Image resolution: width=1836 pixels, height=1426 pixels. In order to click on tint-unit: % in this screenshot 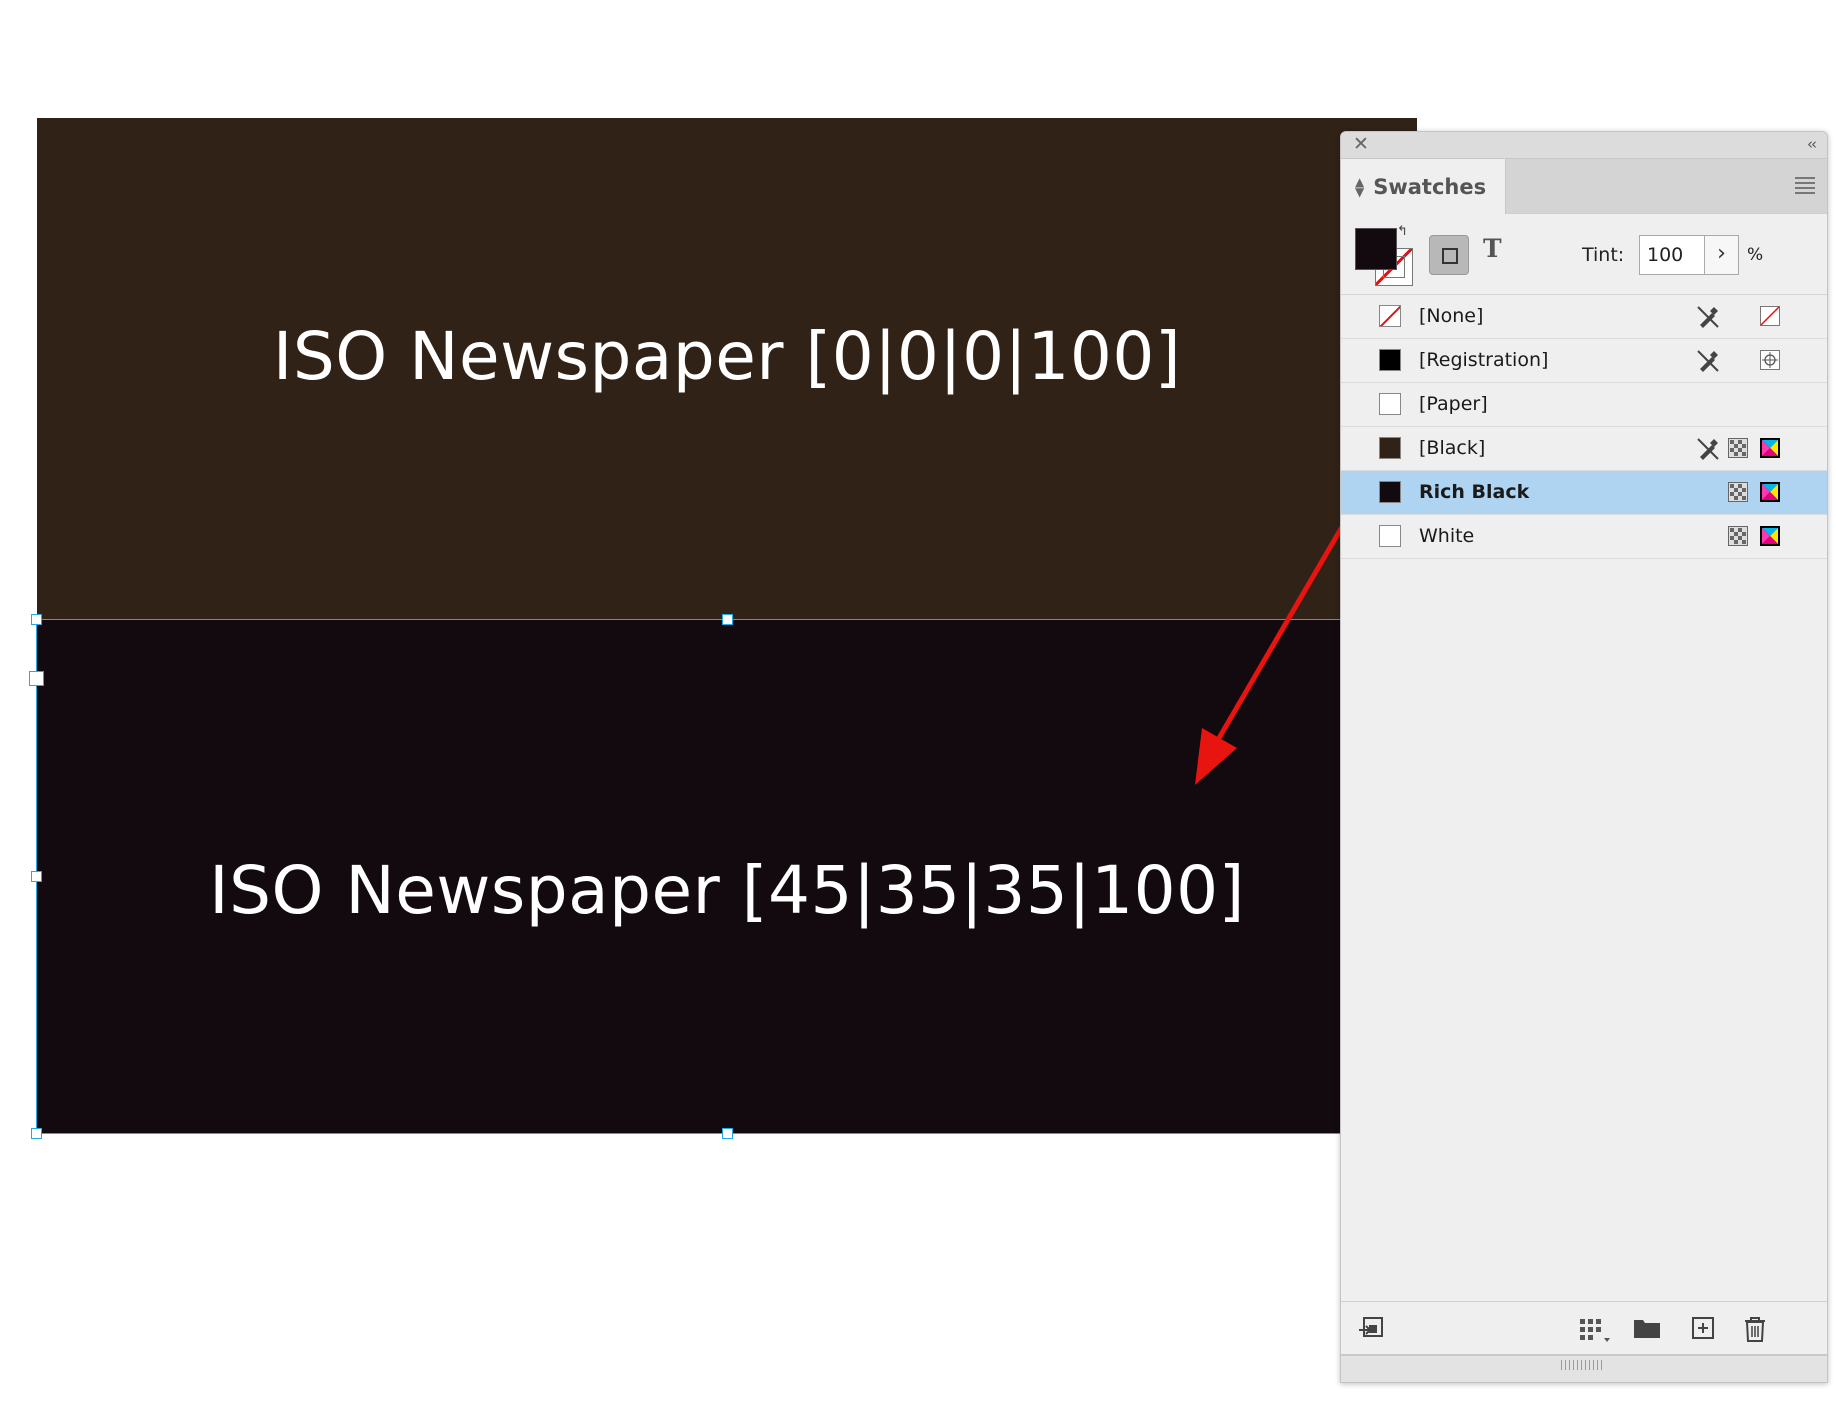, I will do `click(1755, 255)`.